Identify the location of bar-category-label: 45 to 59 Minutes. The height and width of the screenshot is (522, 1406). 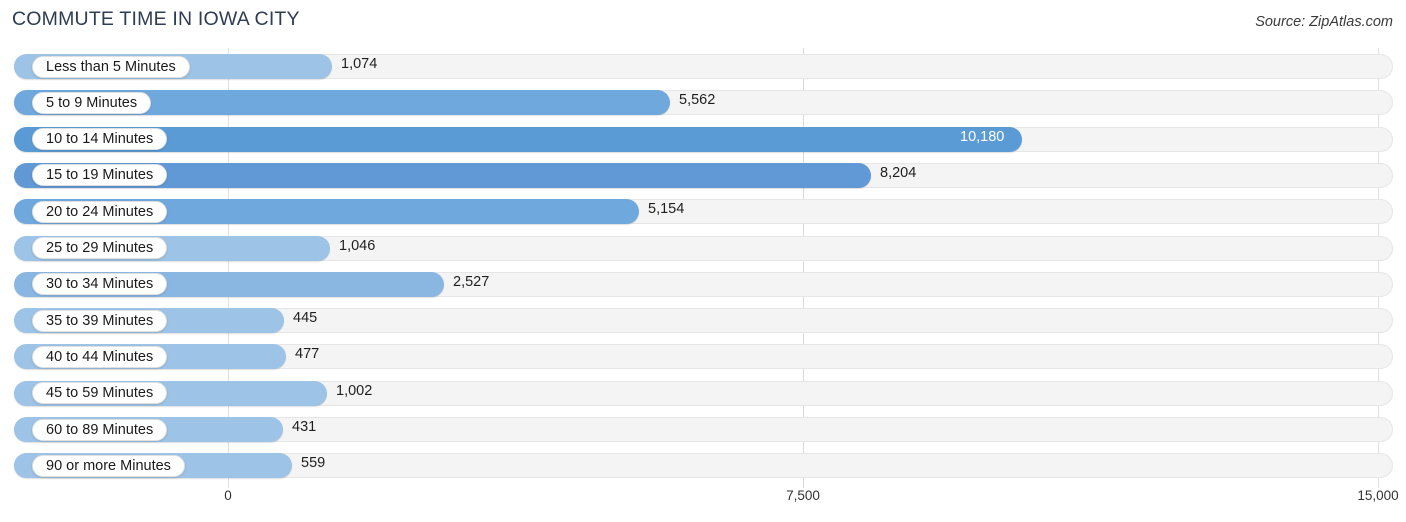
(100, 393).